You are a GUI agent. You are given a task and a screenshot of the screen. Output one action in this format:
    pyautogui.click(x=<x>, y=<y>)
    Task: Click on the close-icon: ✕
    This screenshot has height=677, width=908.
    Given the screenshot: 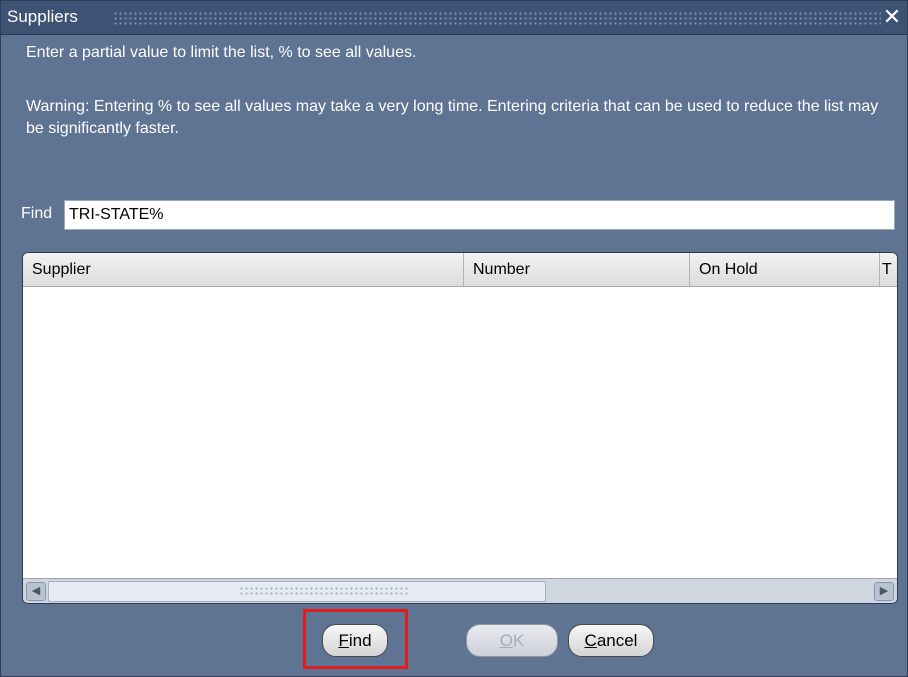 What is the action you would take?
    pyautogui.click(x=892, y=17)
    